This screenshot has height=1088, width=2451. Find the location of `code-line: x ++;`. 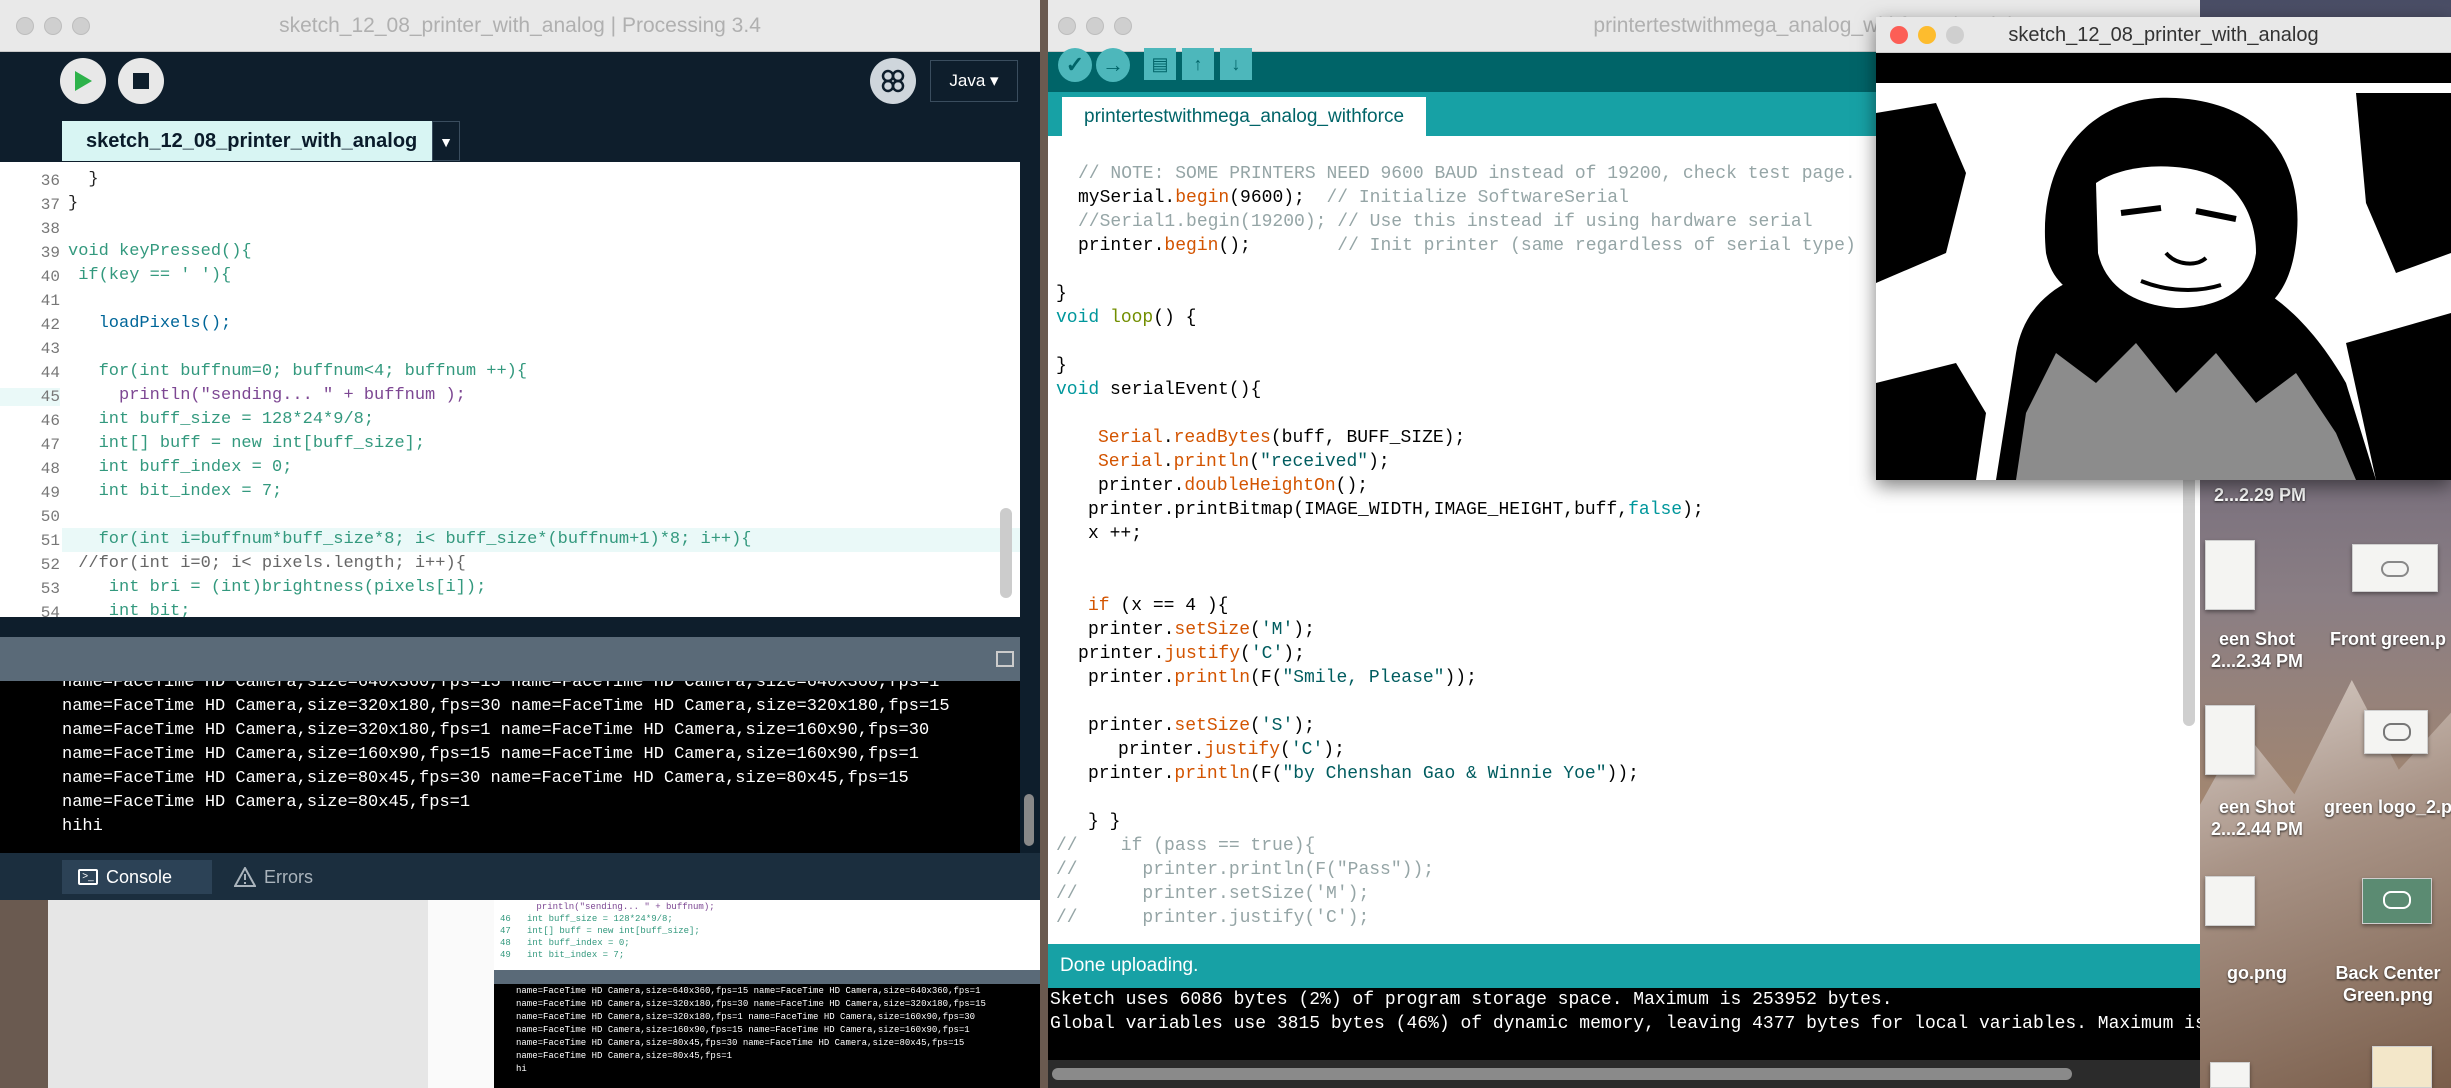

code-line: x ++; is located at coordinates (1115, 534).